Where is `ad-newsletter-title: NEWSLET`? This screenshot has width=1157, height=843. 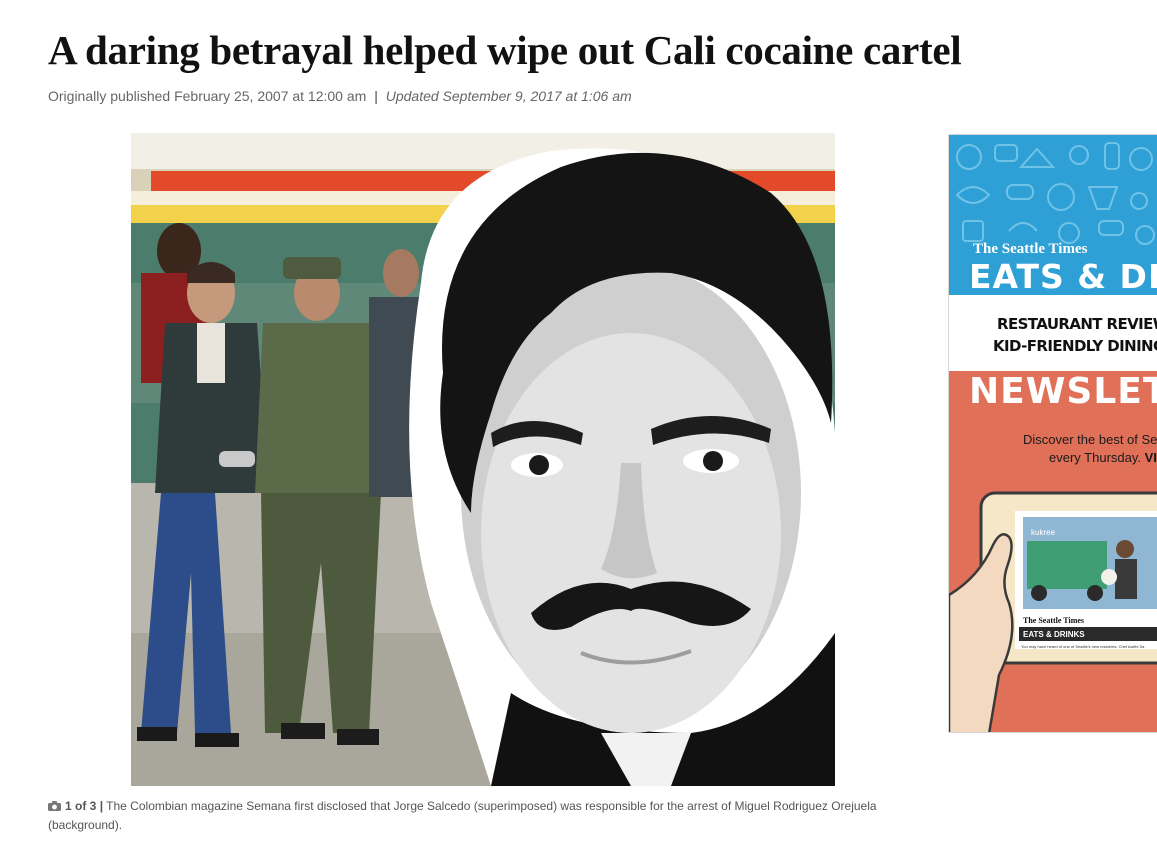
ad-newsletter-title: NEWSLET is located at coordinates (1063, 391).